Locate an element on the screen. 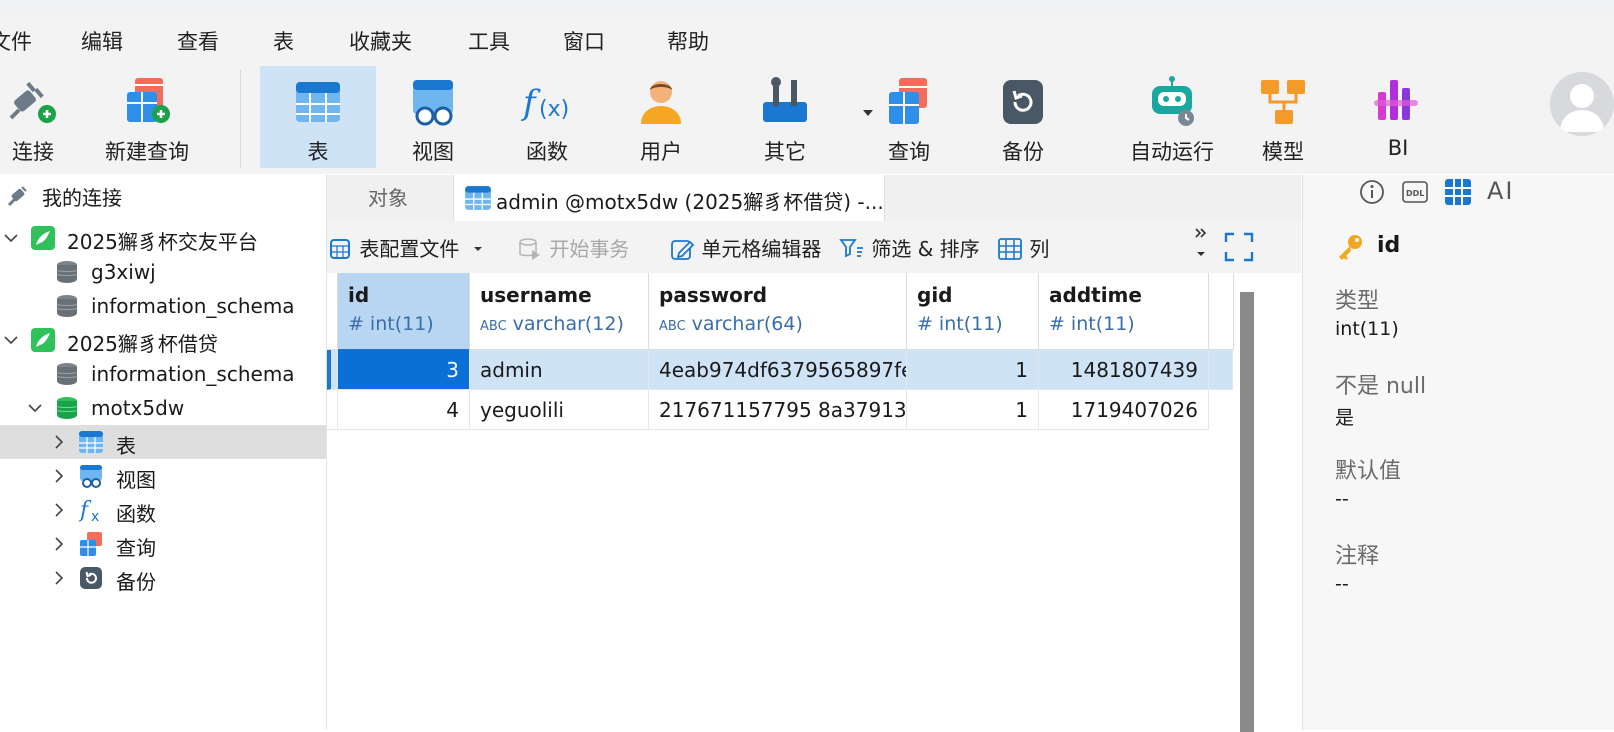 The width and height of the screenshot is (1614, 732). ddl-icon: DDL is located at coordinates (1415, 192).